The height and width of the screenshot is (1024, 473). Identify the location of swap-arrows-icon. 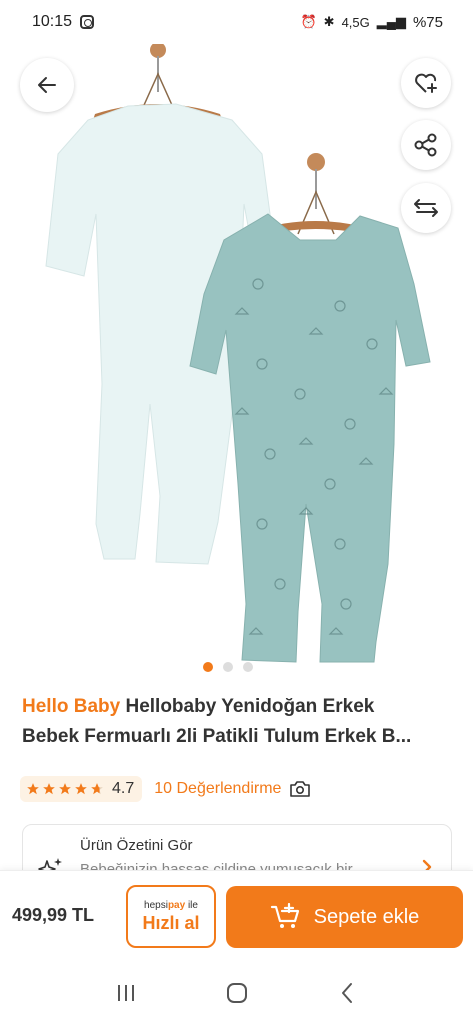
(426, 208).